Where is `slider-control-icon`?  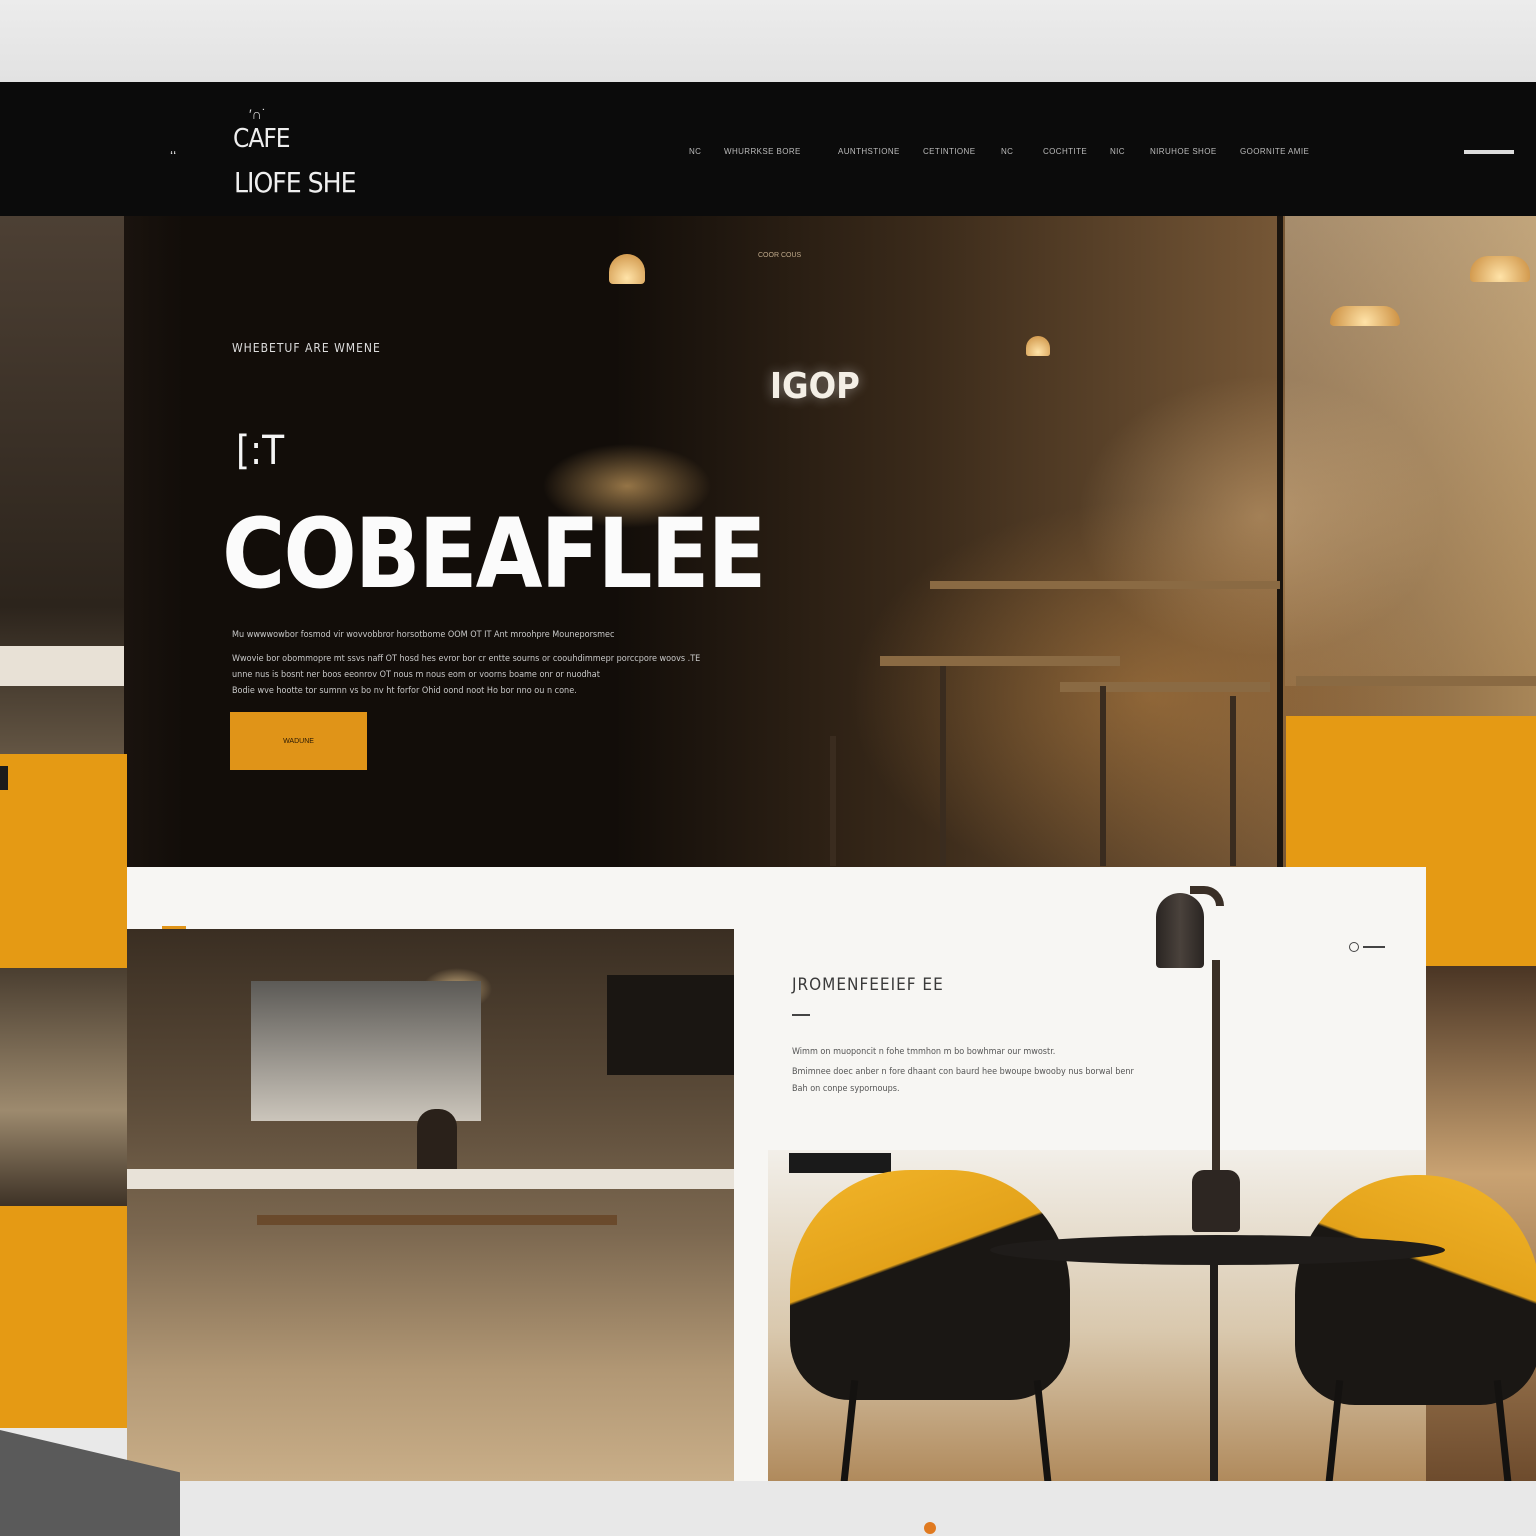
slider-control-icon is located at coordinates (1370, 947).